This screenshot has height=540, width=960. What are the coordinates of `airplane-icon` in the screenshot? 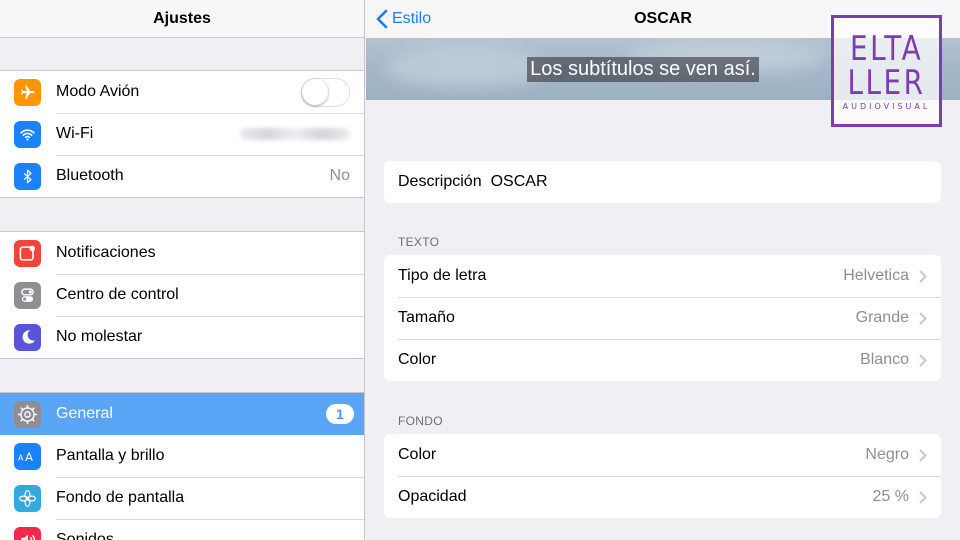 It's located at (27, 92).